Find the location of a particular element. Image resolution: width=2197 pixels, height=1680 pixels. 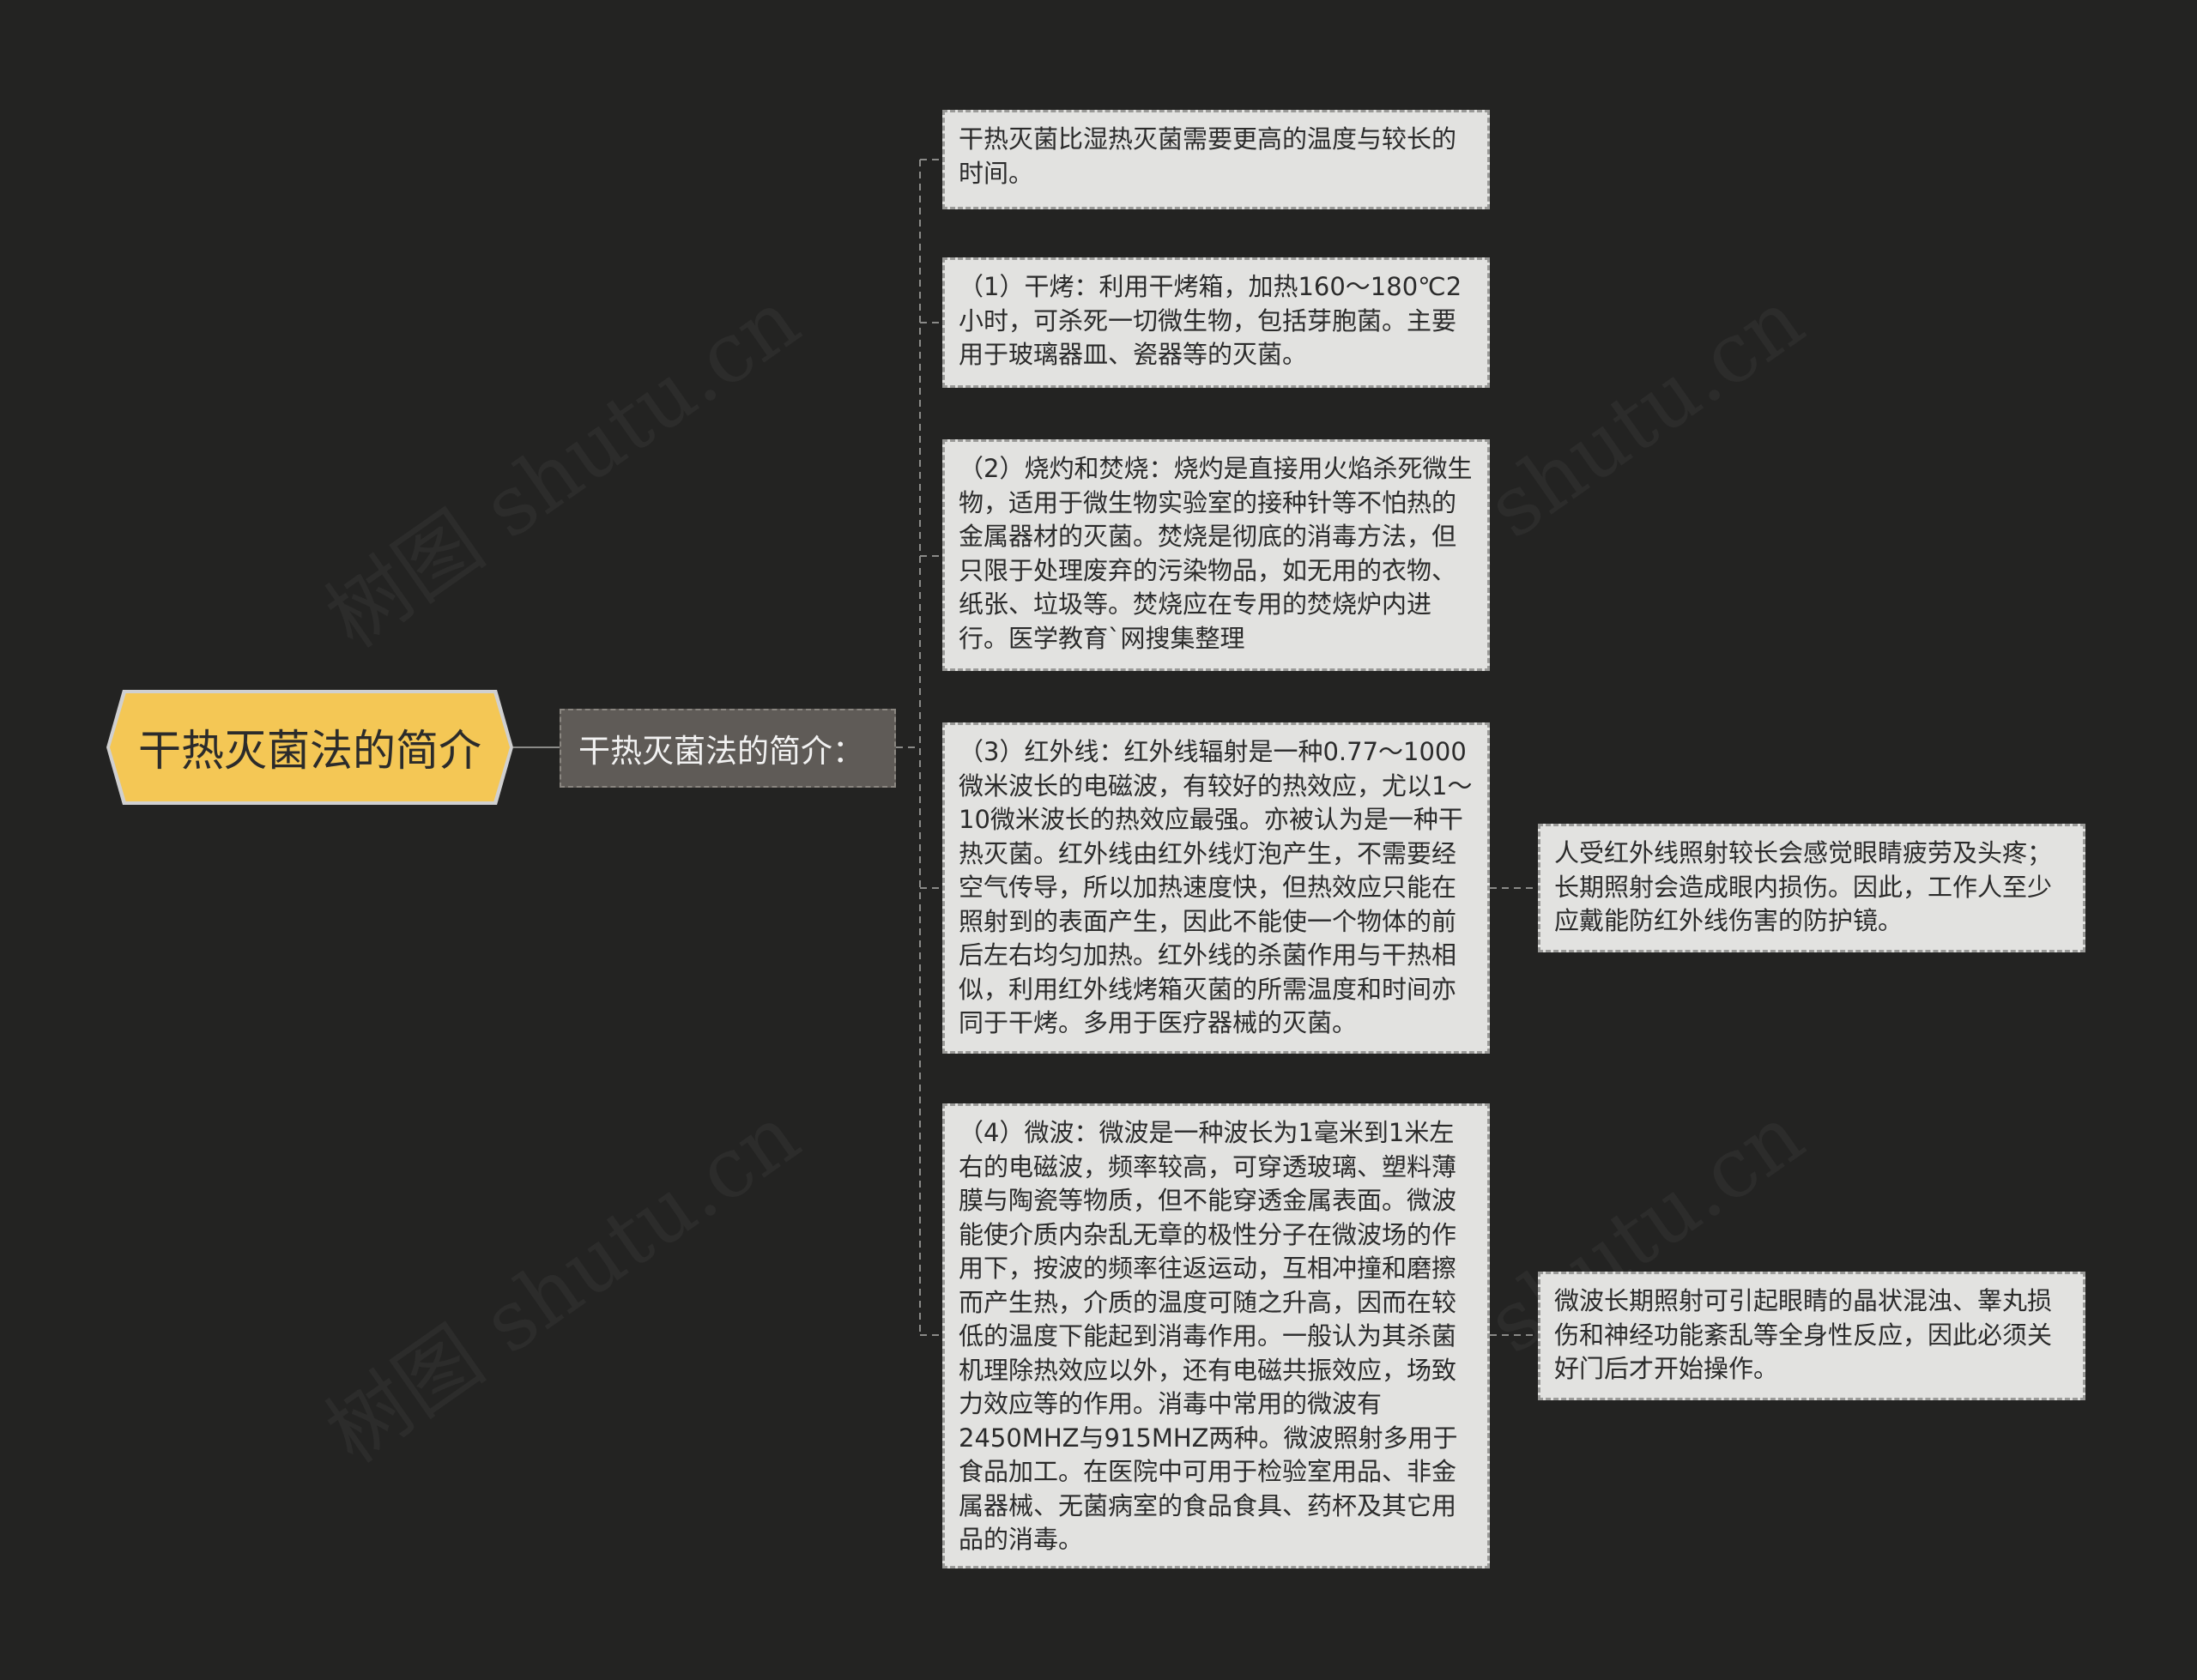

leaf-node-text: 干热灭菌比湿热灭菌需要更高的温度与较长的时间。 is located at coordinates (1208, 156).